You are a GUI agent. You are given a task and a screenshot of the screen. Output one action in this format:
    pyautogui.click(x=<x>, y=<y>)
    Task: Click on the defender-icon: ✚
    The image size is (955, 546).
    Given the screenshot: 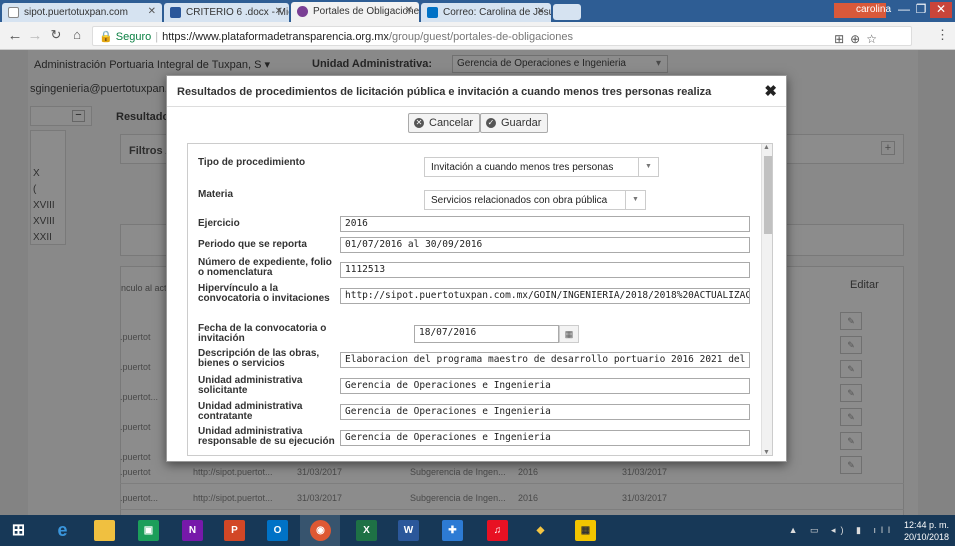 What is the action you would take?
    pyautogui.click(x=452, y=530)
    